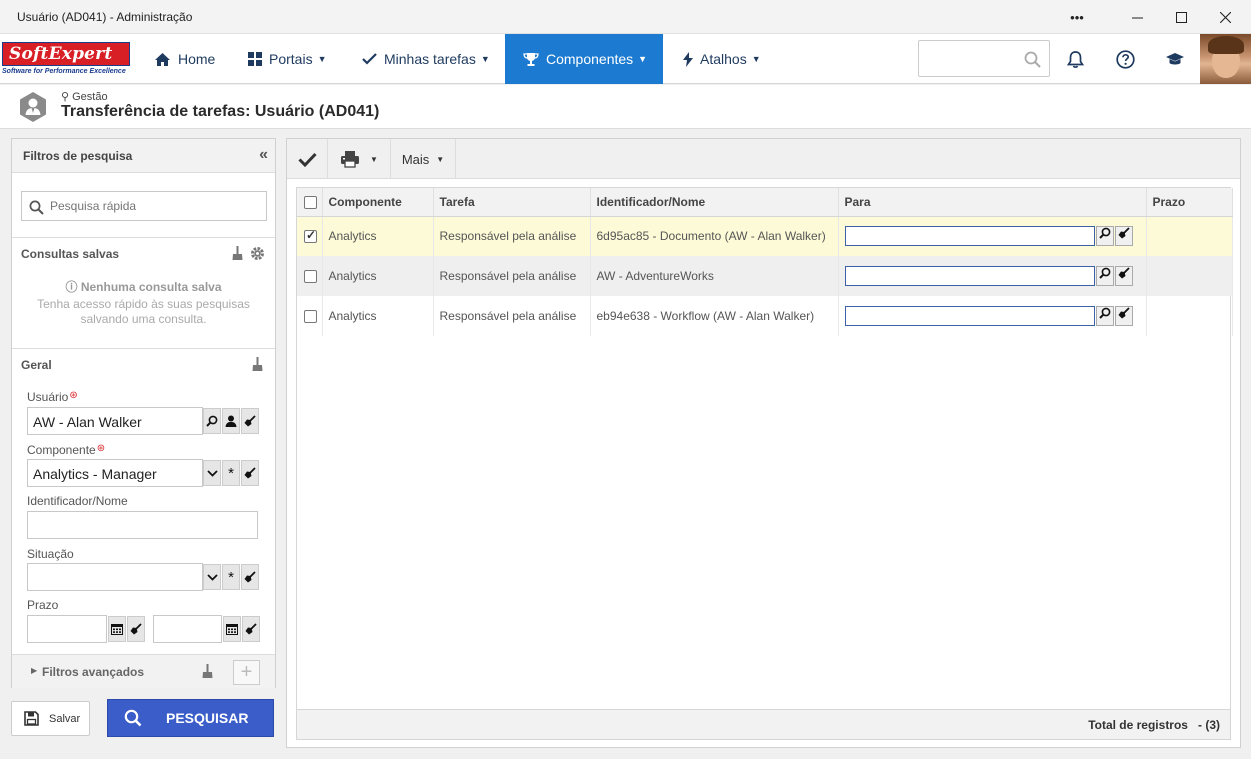  What do you see at coordinates (307, 159) in the screenshot?
I see `confirm-transfer-button` at bounding box center [307, 159].